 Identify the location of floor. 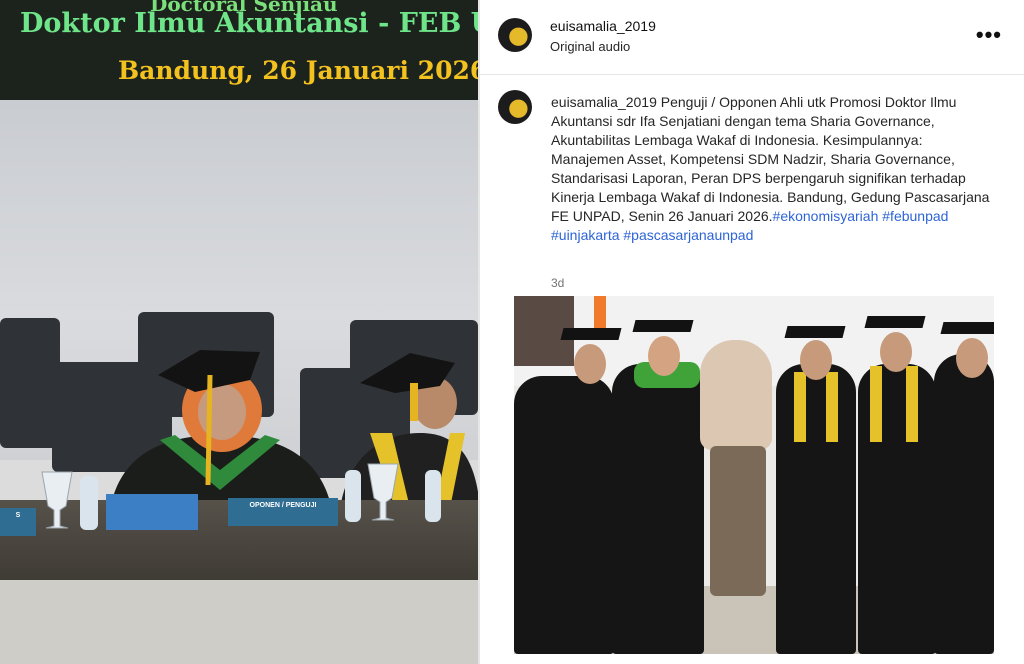
(239, 622).